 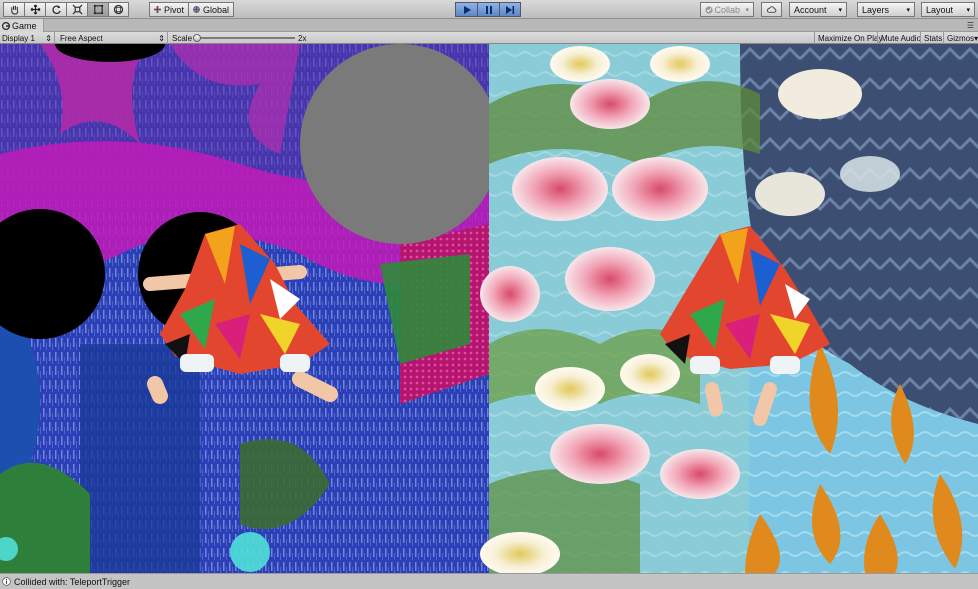 I want to click on step-button, so click(x=510, y=9).